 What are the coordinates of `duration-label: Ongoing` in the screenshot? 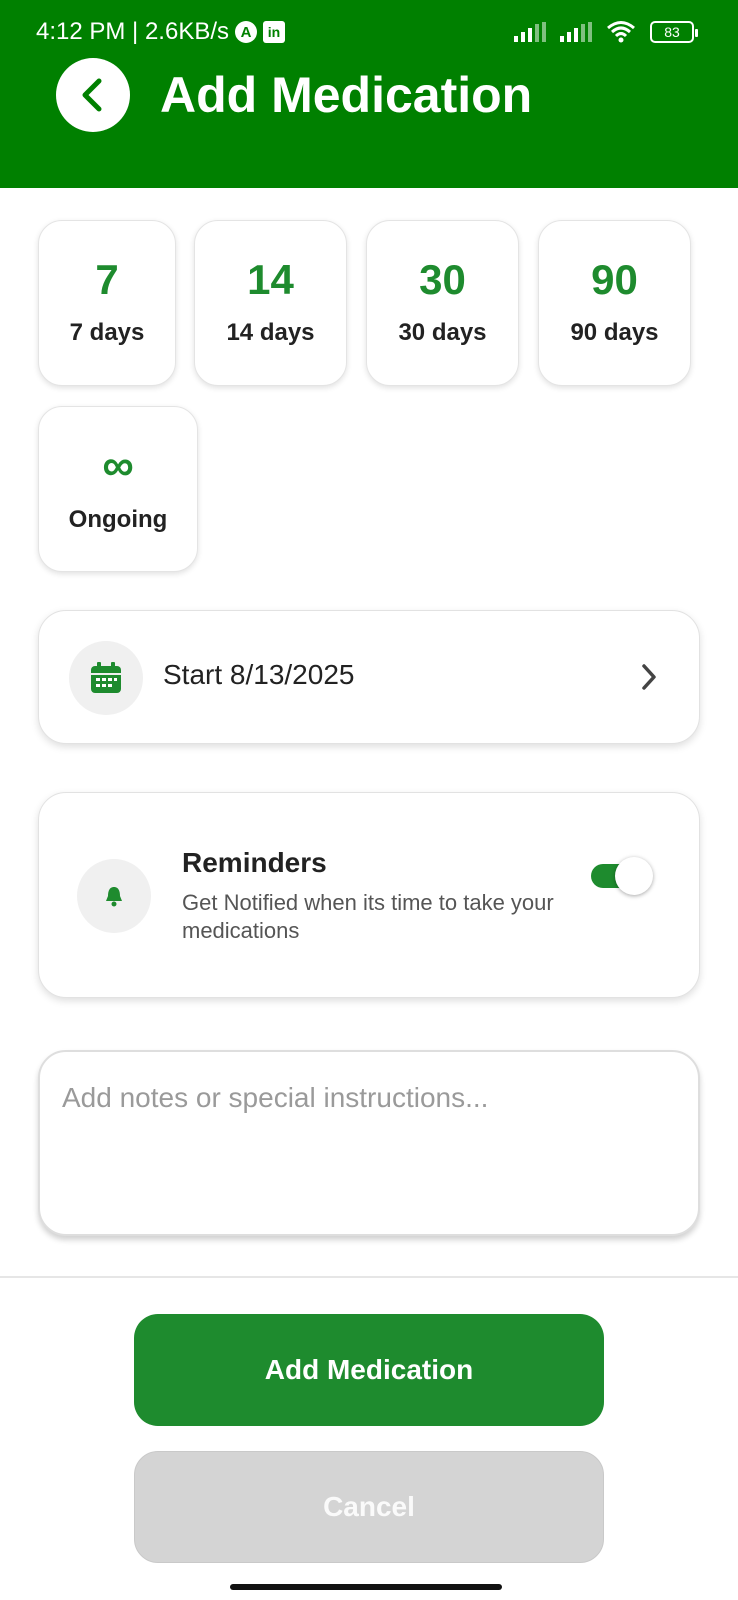 It's located at (118, 519).